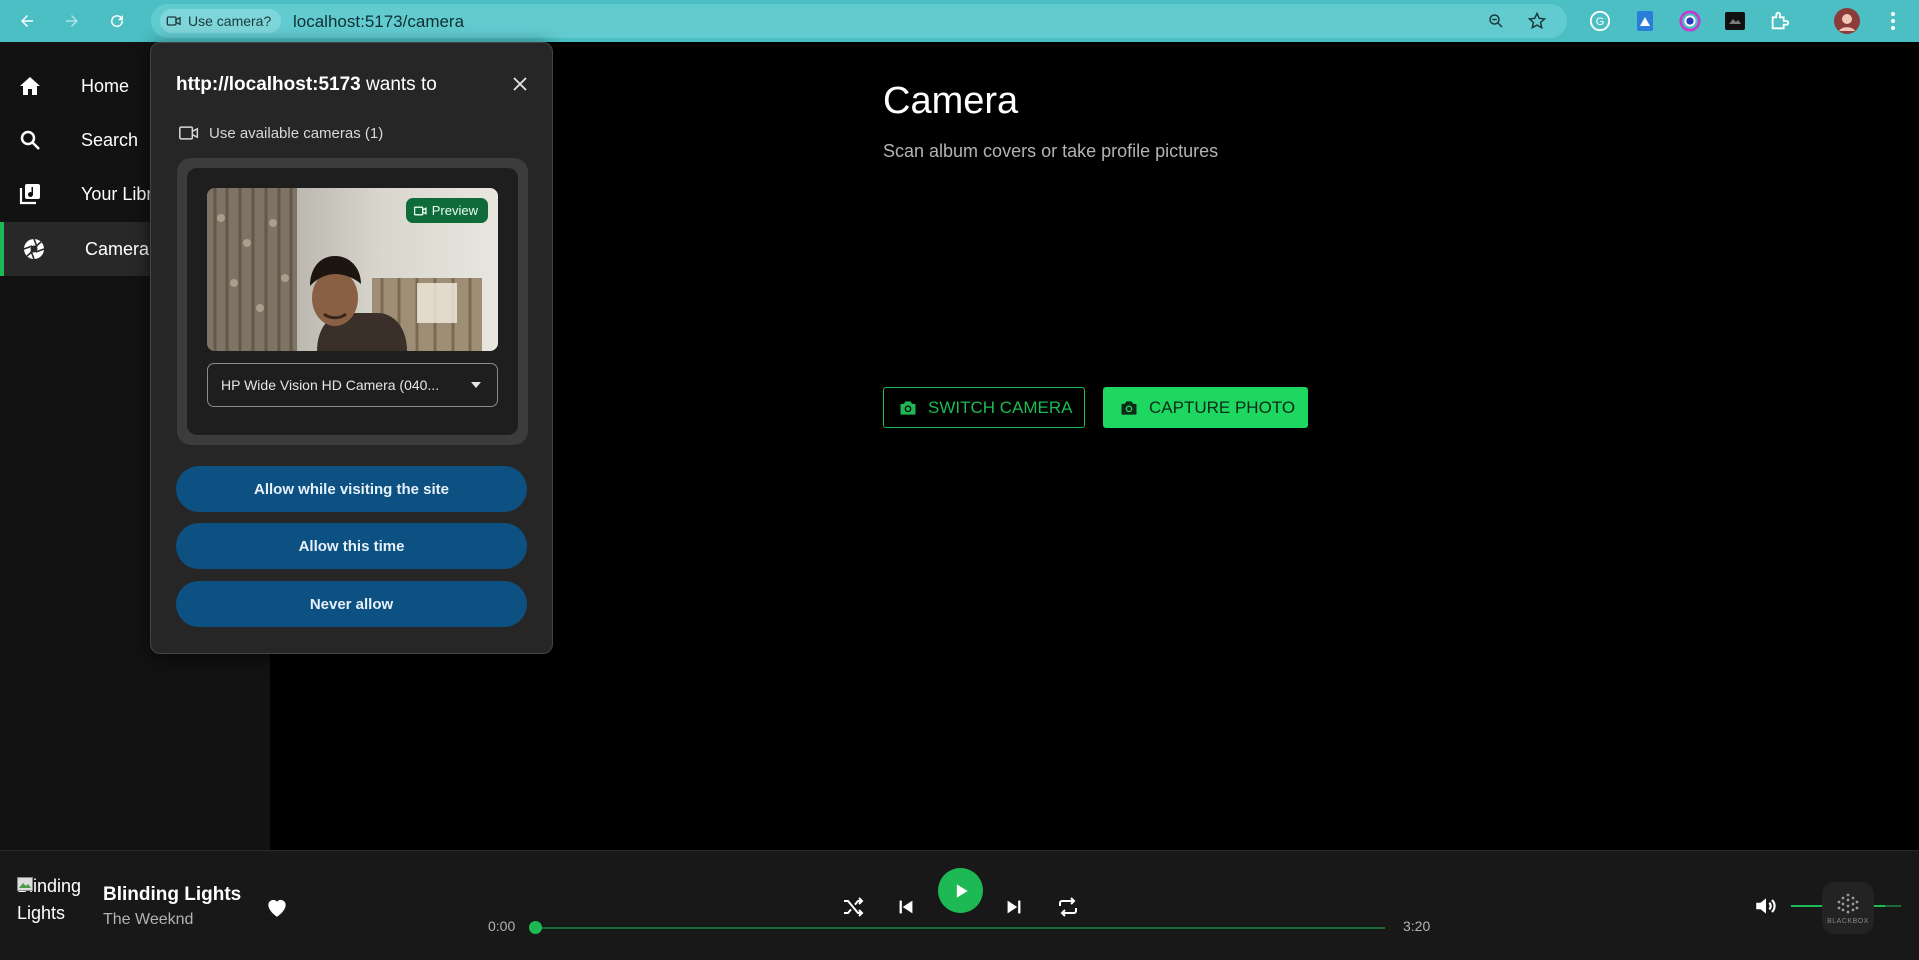  I want to click on browser-toolbar: Use camera? localhost:5173/camera G, so click(959, 21).